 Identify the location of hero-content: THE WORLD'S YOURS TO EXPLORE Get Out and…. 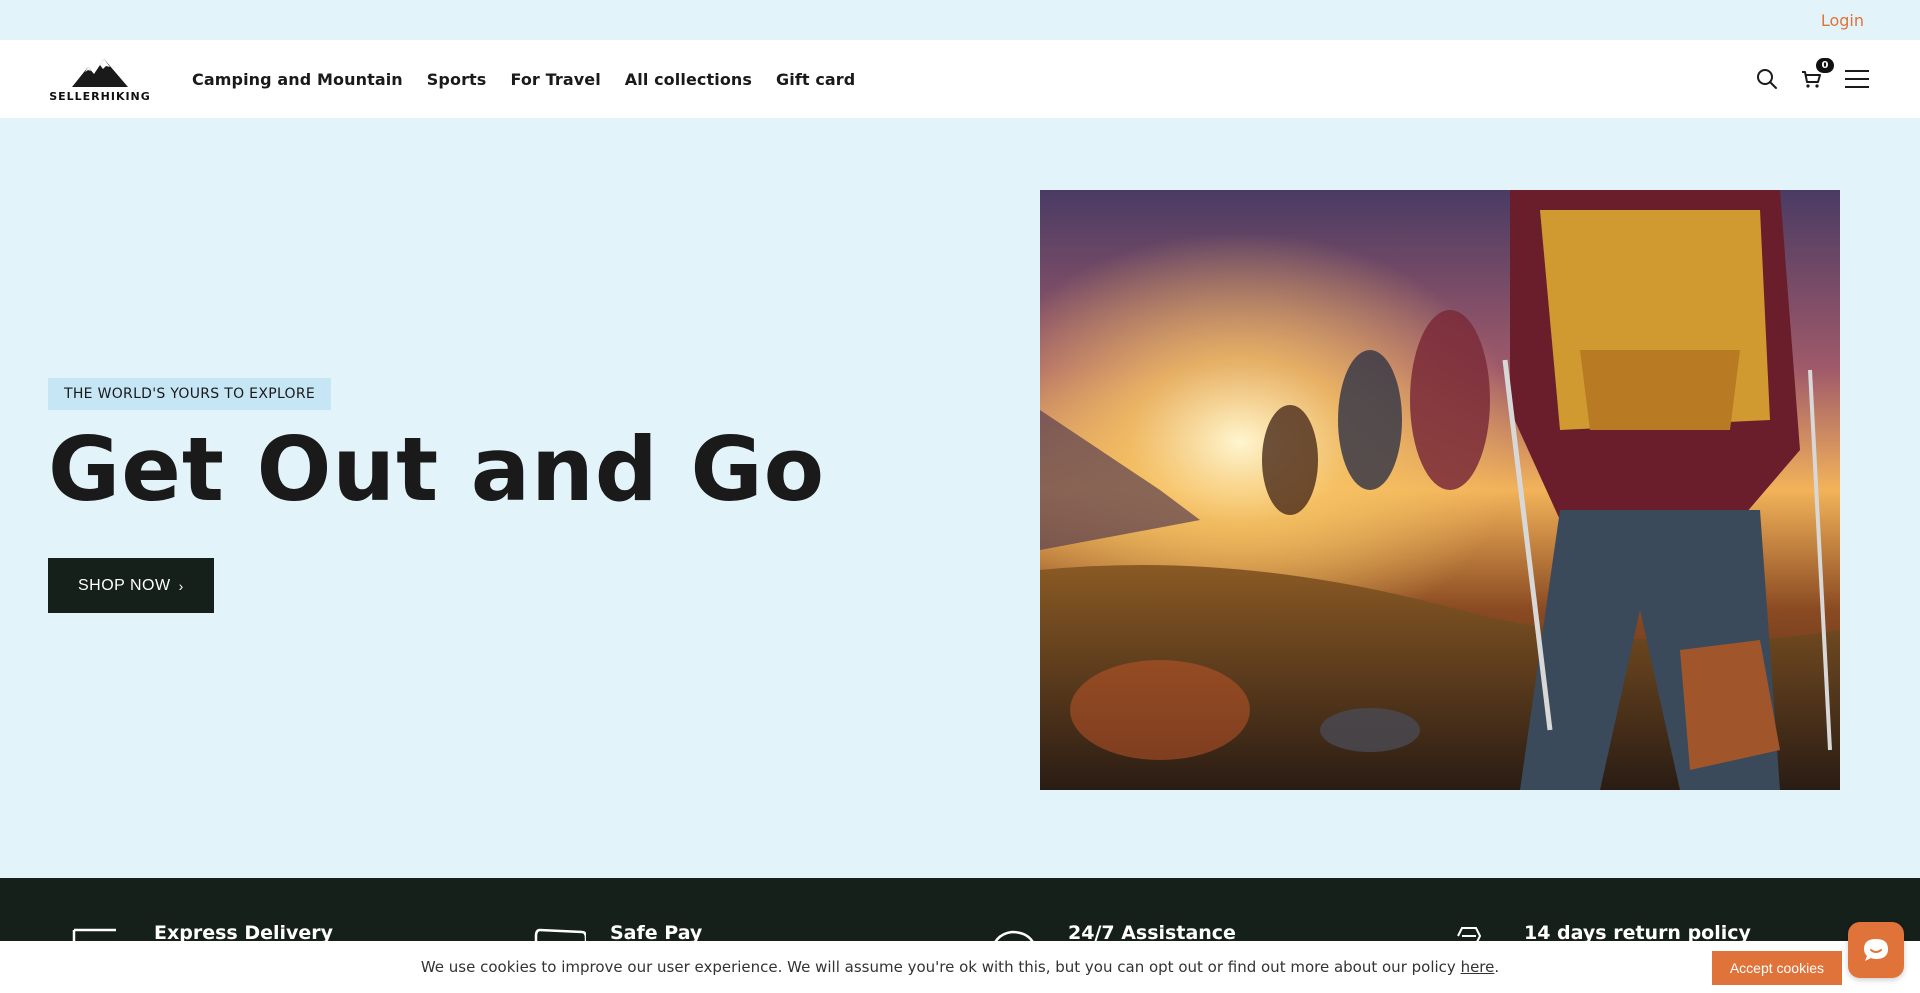
(436, 495).